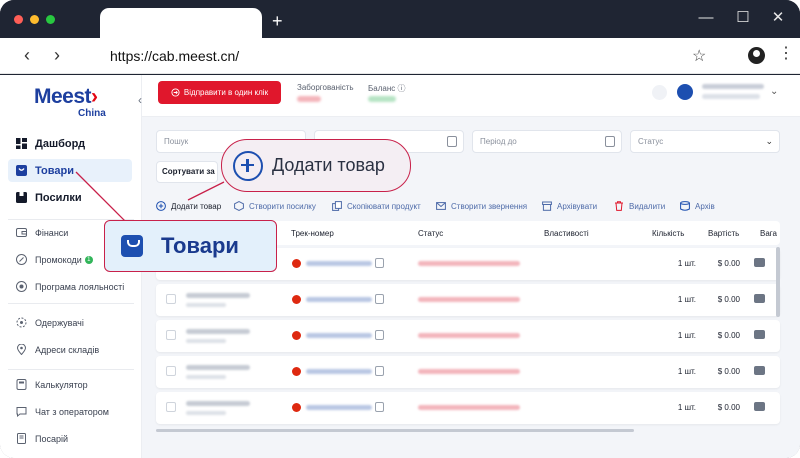 This screenshot has height=458, width=800. What do you see at coordinates (316, 165) in the screenshot?
I see `add-product-callout: Додати товар` at bounding box center [316, 165].